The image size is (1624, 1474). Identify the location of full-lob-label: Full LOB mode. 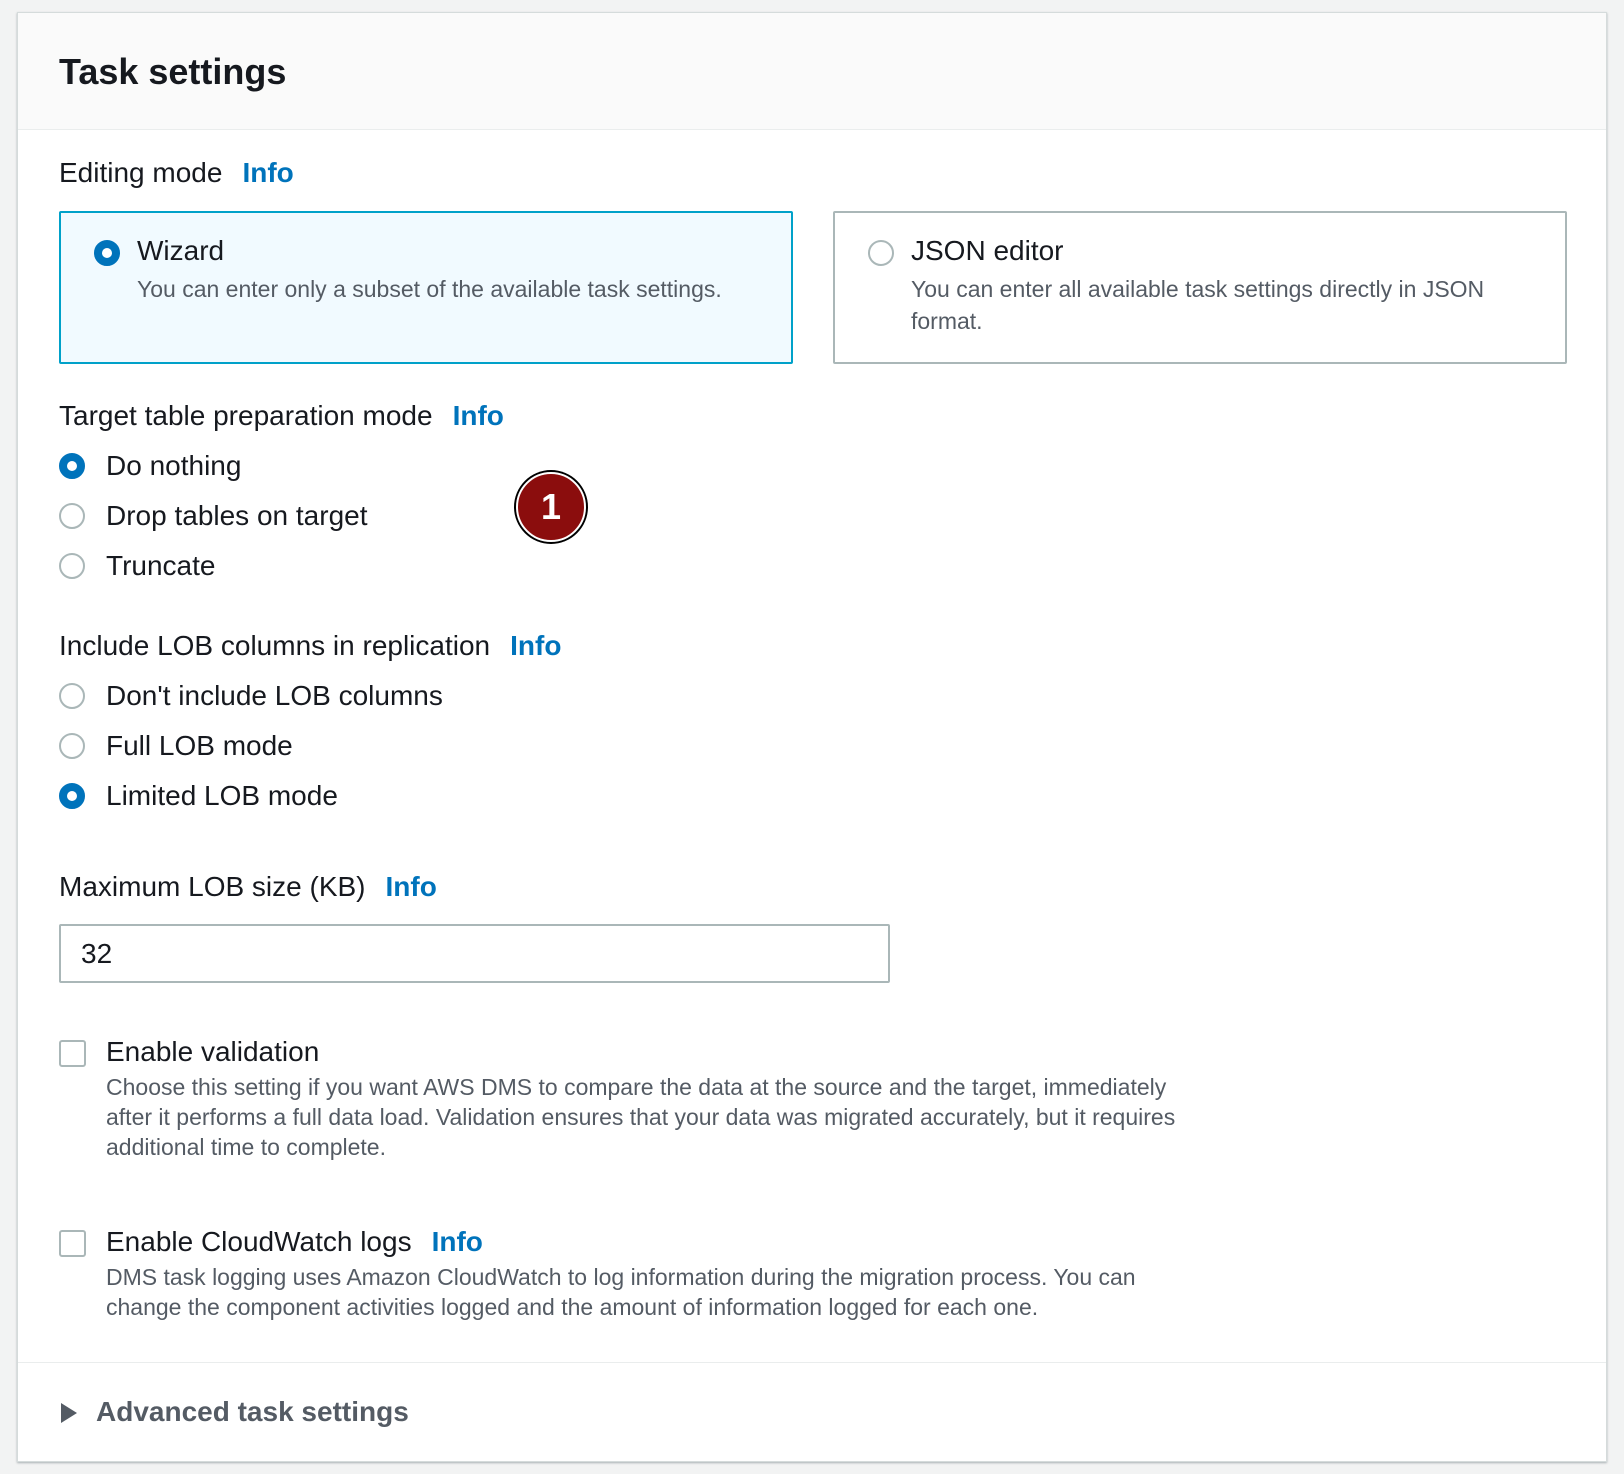
(199, 745).